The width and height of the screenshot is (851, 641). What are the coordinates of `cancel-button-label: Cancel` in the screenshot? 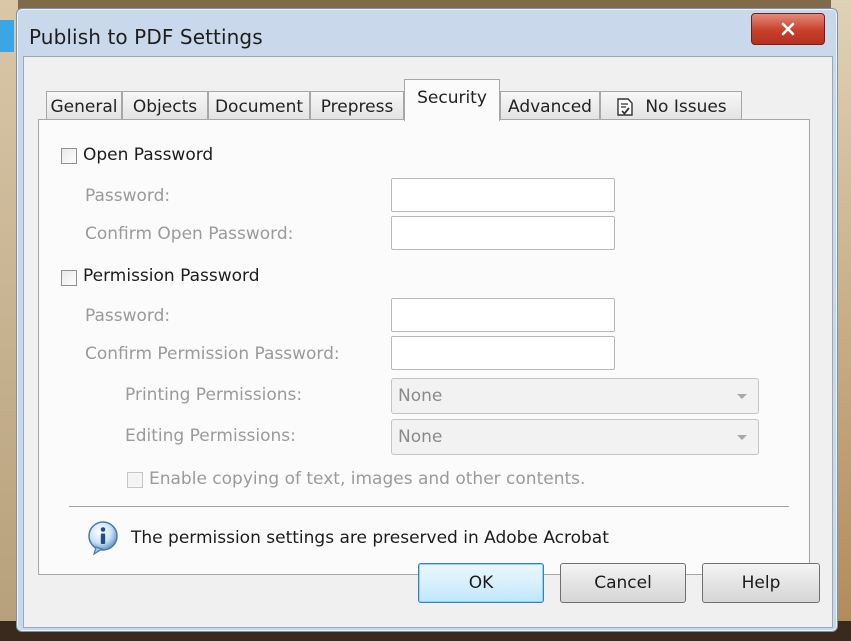 It's located at (623, 583).